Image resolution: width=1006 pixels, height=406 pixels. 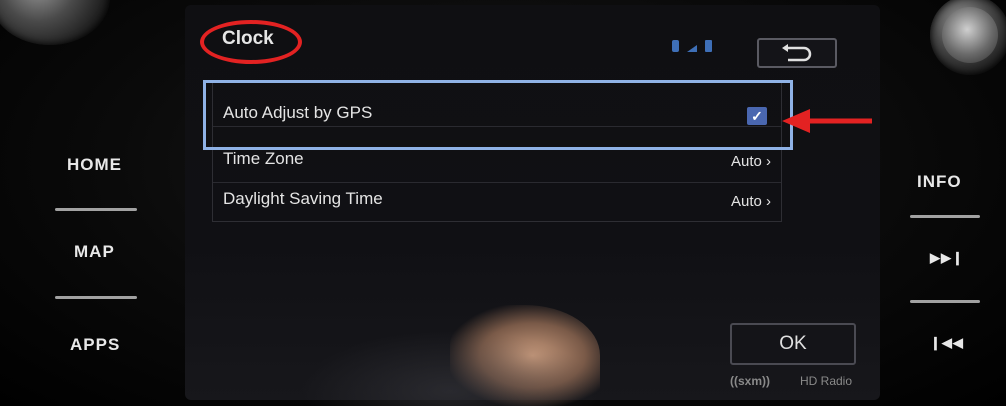 I want to click on apps-button: APPS, so click(x=95, y=345).